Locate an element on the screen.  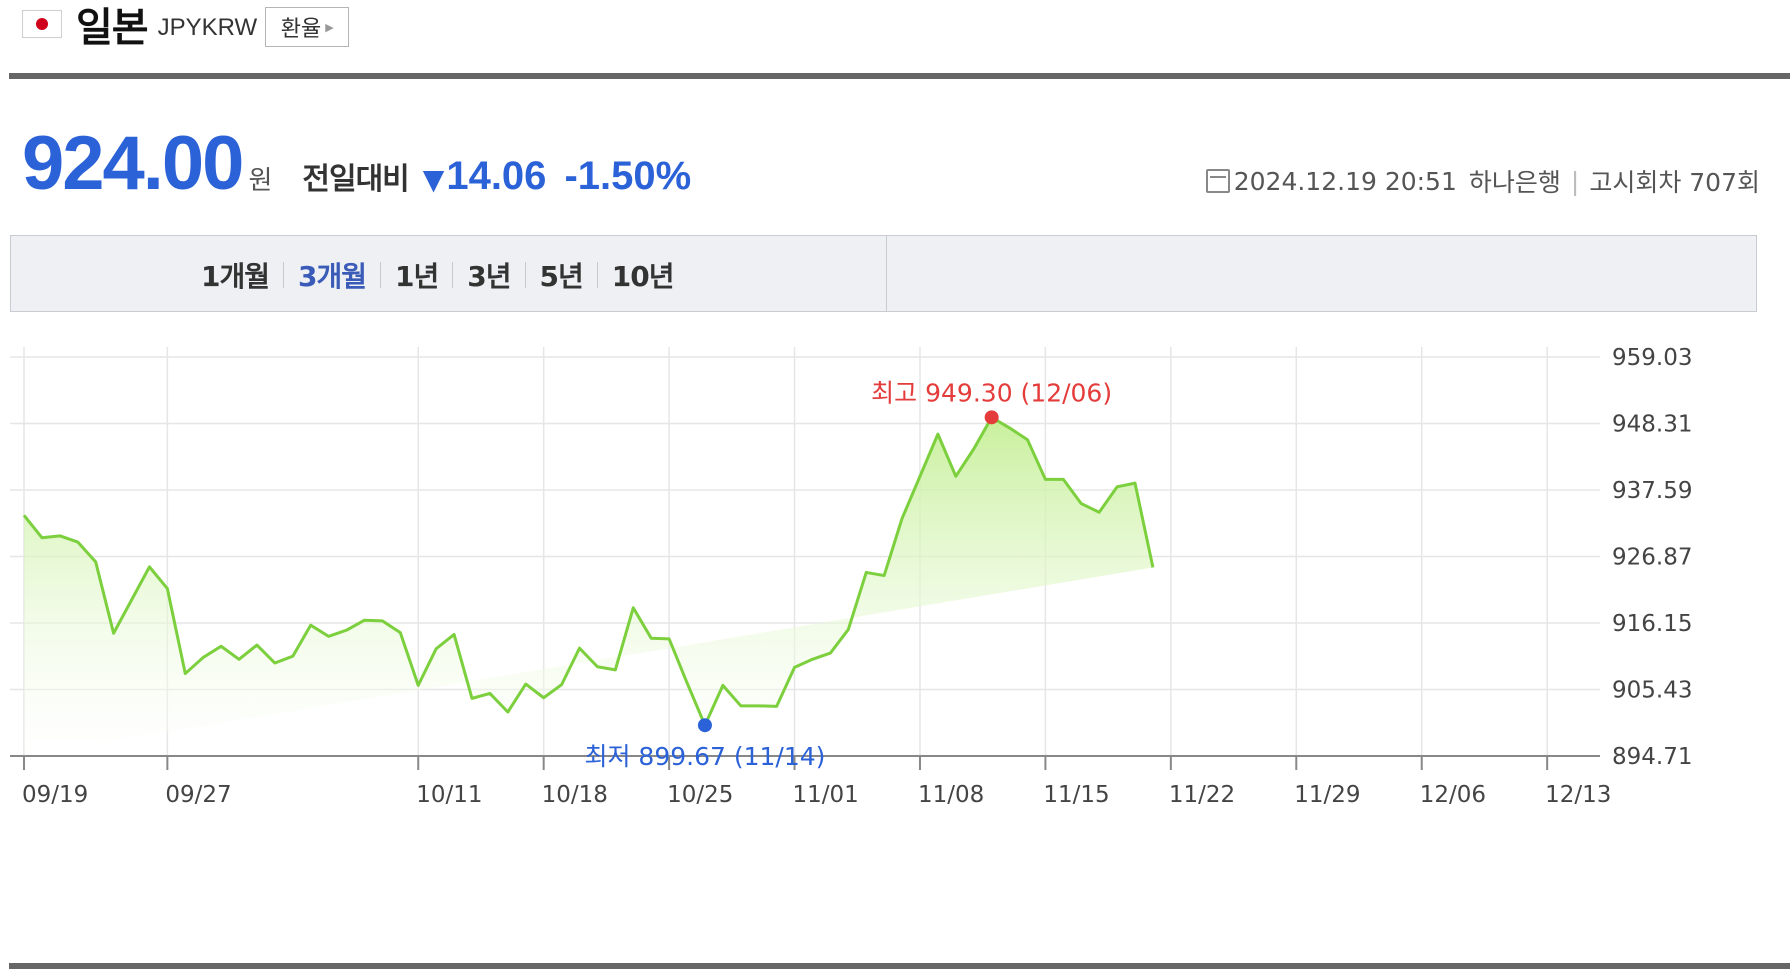
y-tick-label: 948.31 is located at coordinates (1652, 425).